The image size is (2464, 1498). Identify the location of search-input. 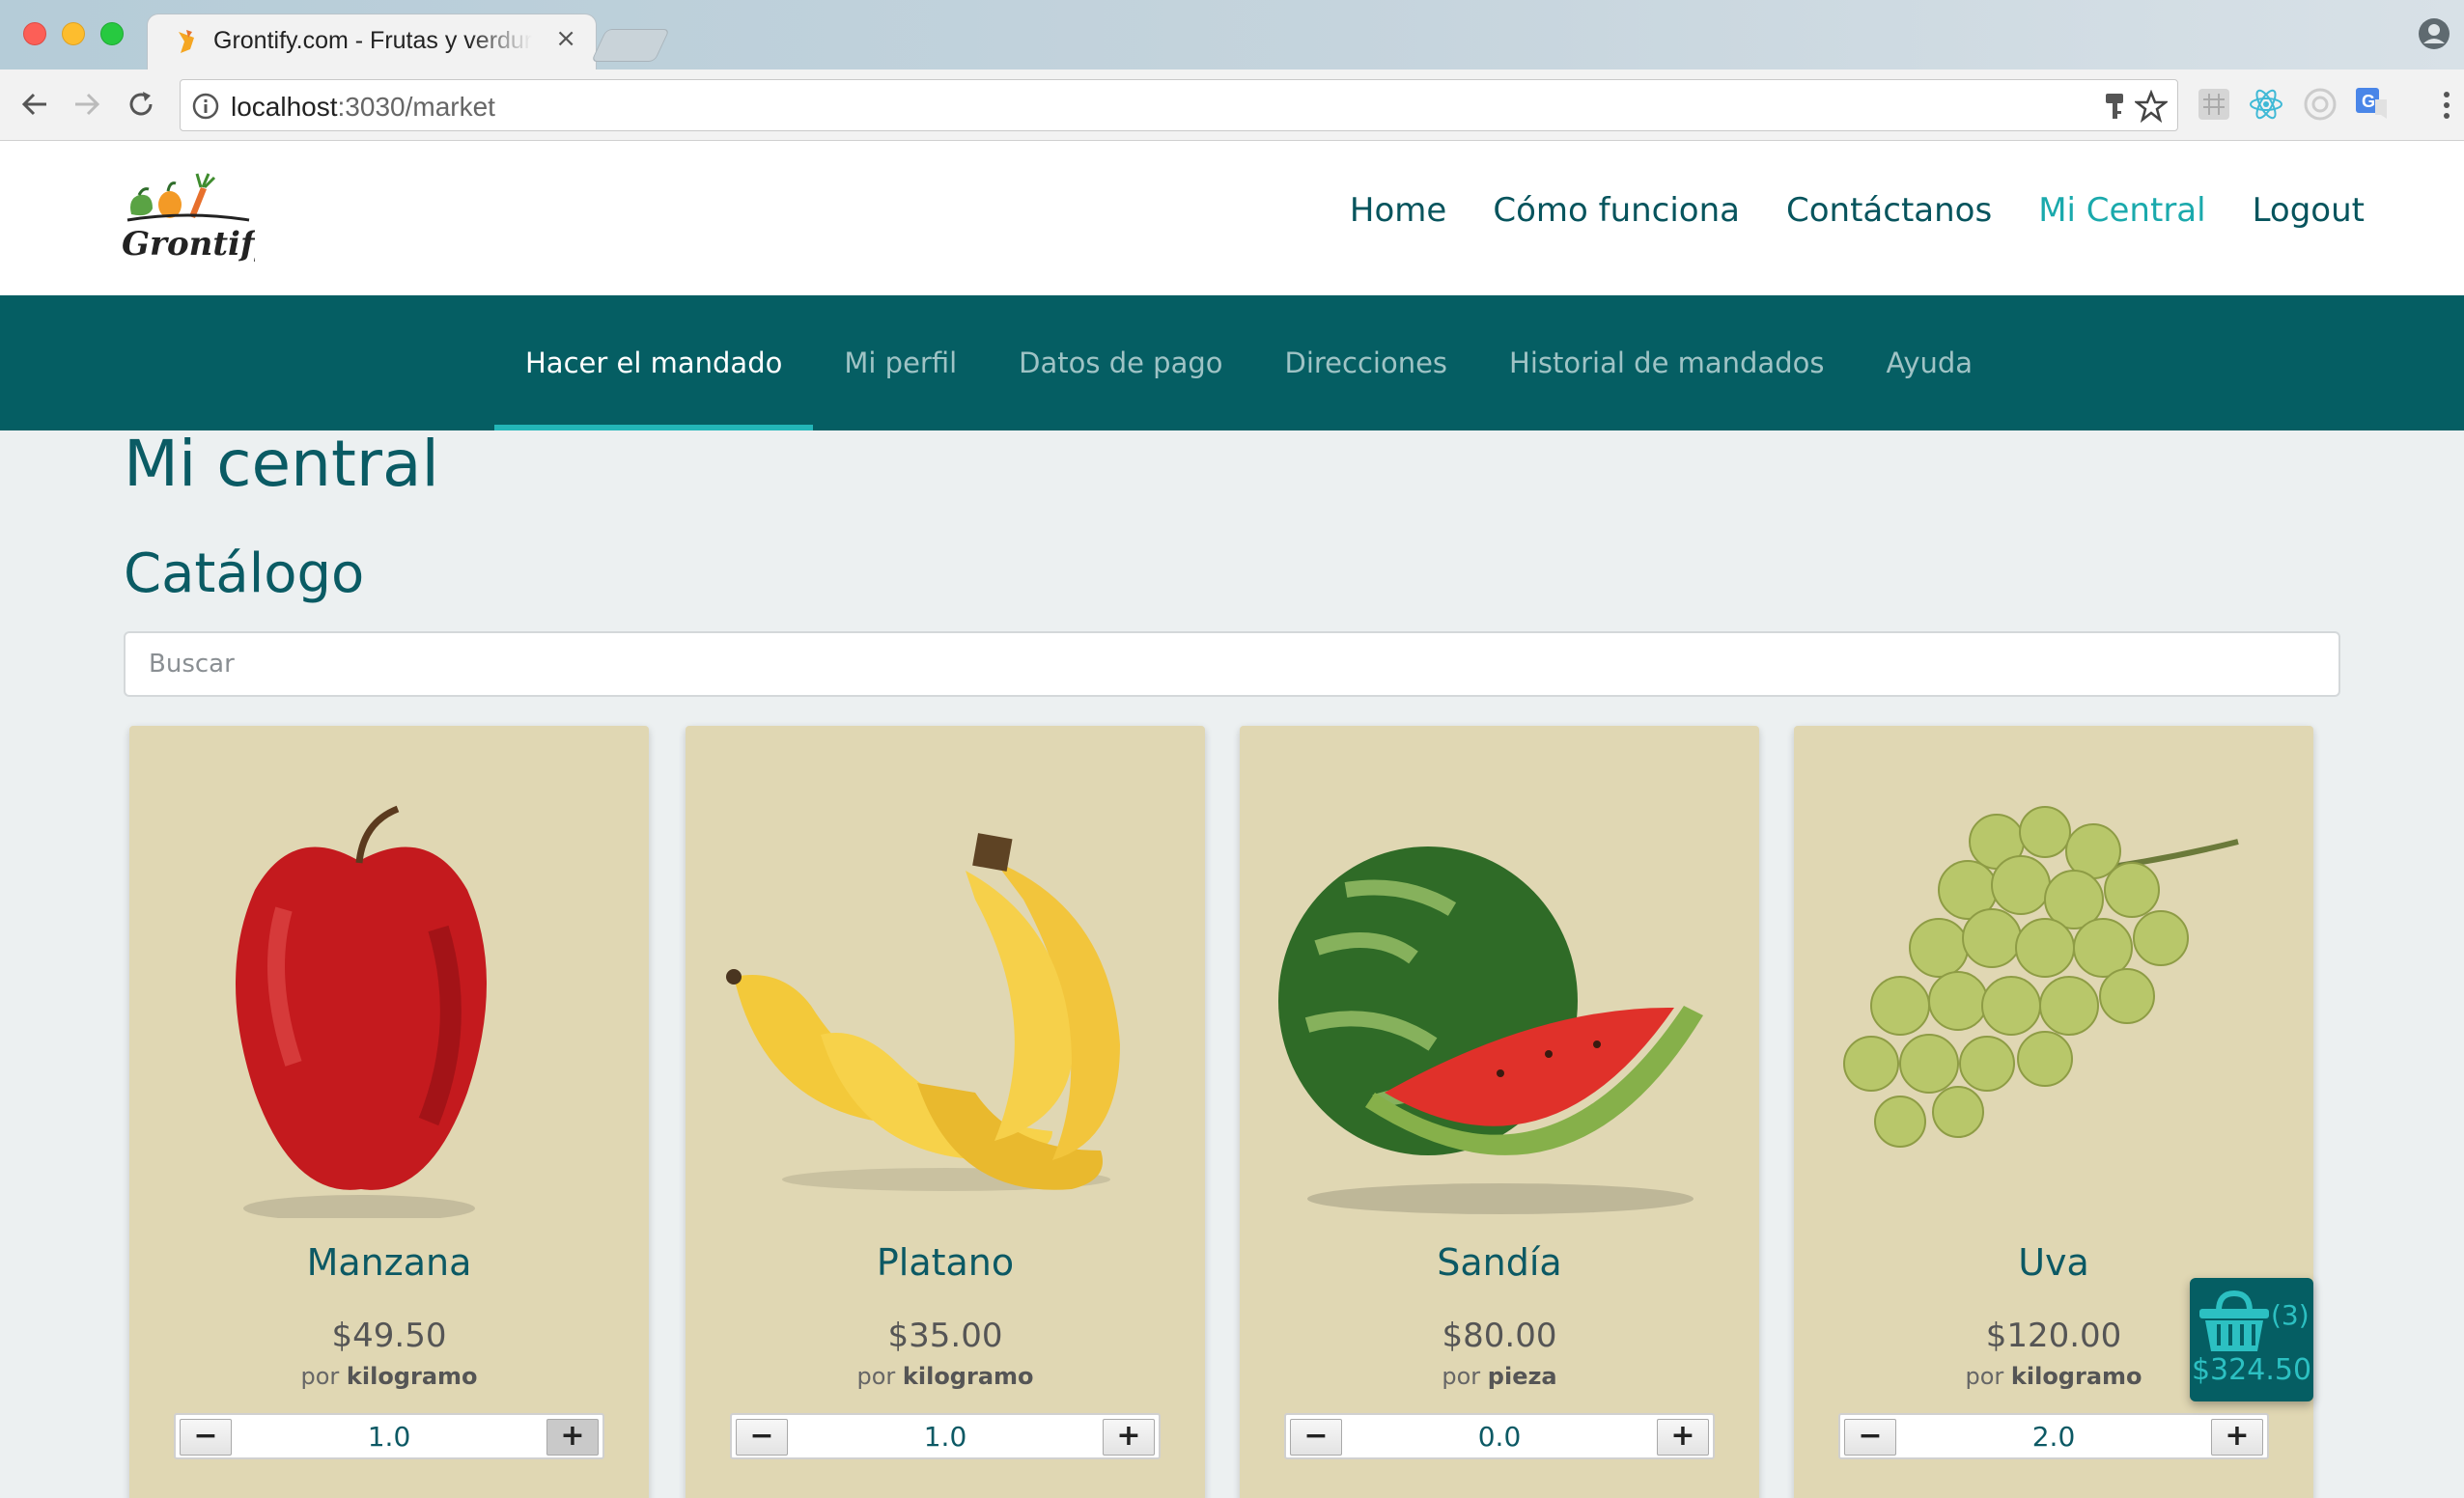
(1232, 664).